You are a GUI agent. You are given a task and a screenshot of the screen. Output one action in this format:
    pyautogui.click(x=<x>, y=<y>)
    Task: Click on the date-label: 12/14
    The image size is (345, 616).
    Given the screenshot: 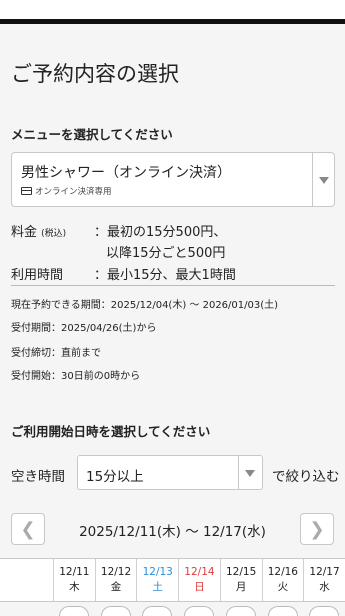 What is the action you would take?
    pyautogui.click(x=199, y=572)
    